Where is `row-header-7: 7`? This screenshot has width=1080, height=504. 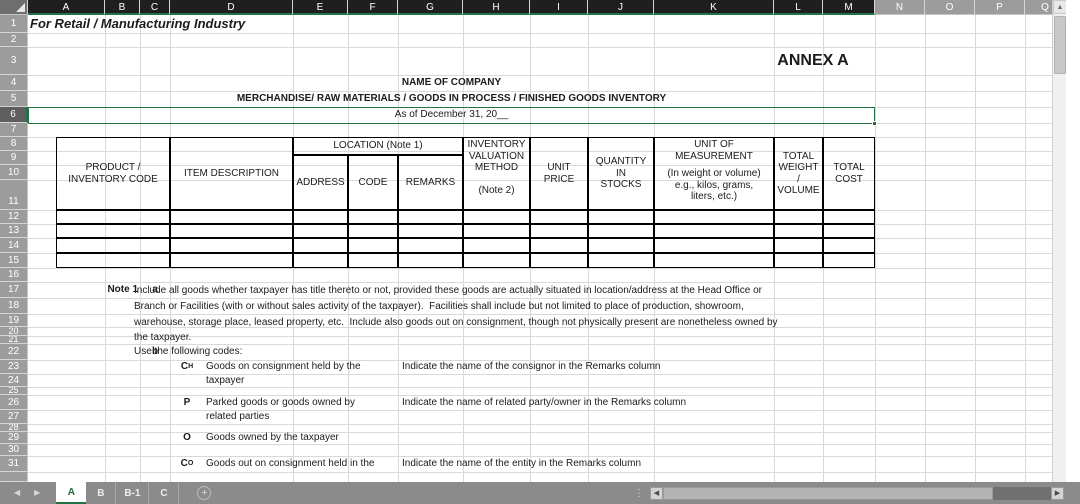 row-header-7: 7 is located at coordinates (14, 130).